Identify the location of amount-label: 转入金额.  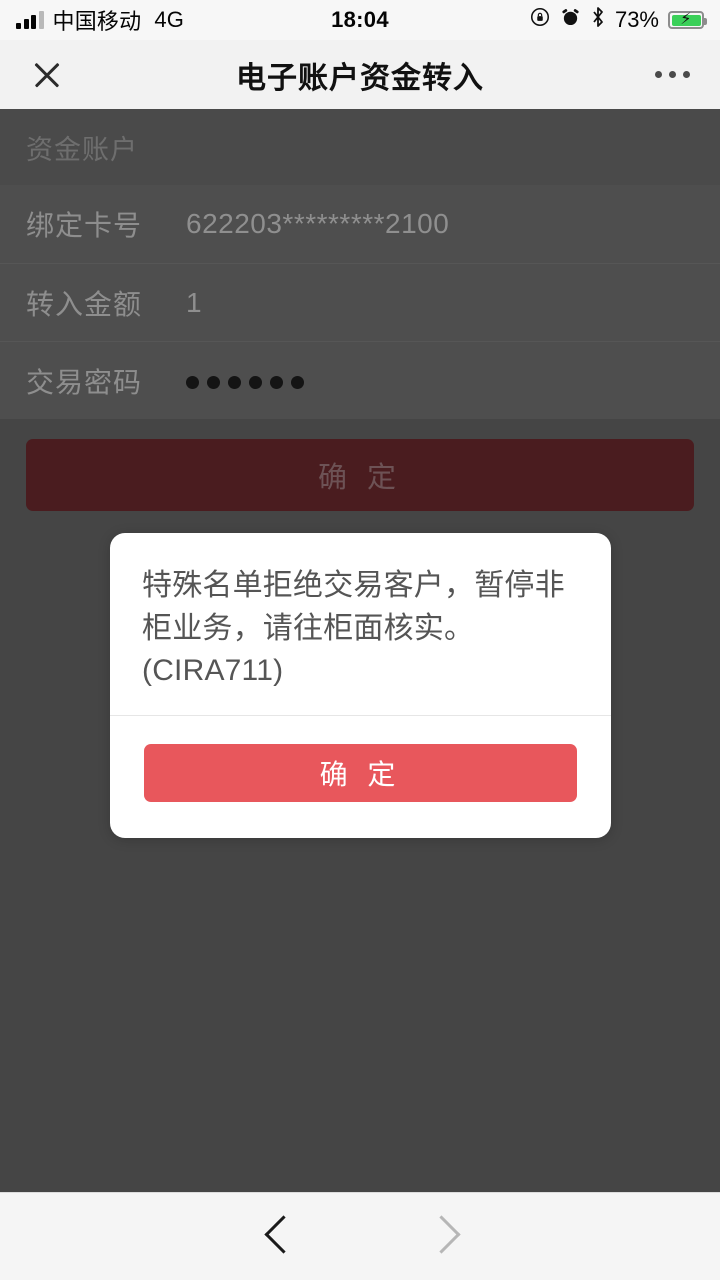
(84, 304).